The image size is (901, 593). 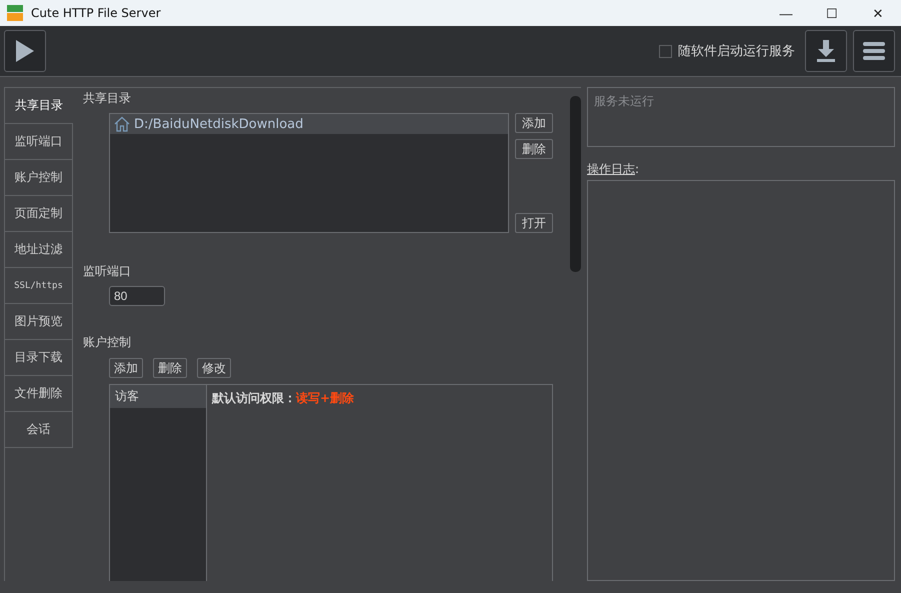 What do you see at coordinates (122, 124) in the screenshot?
I see `home-icon` at bounding box center [122, 124].